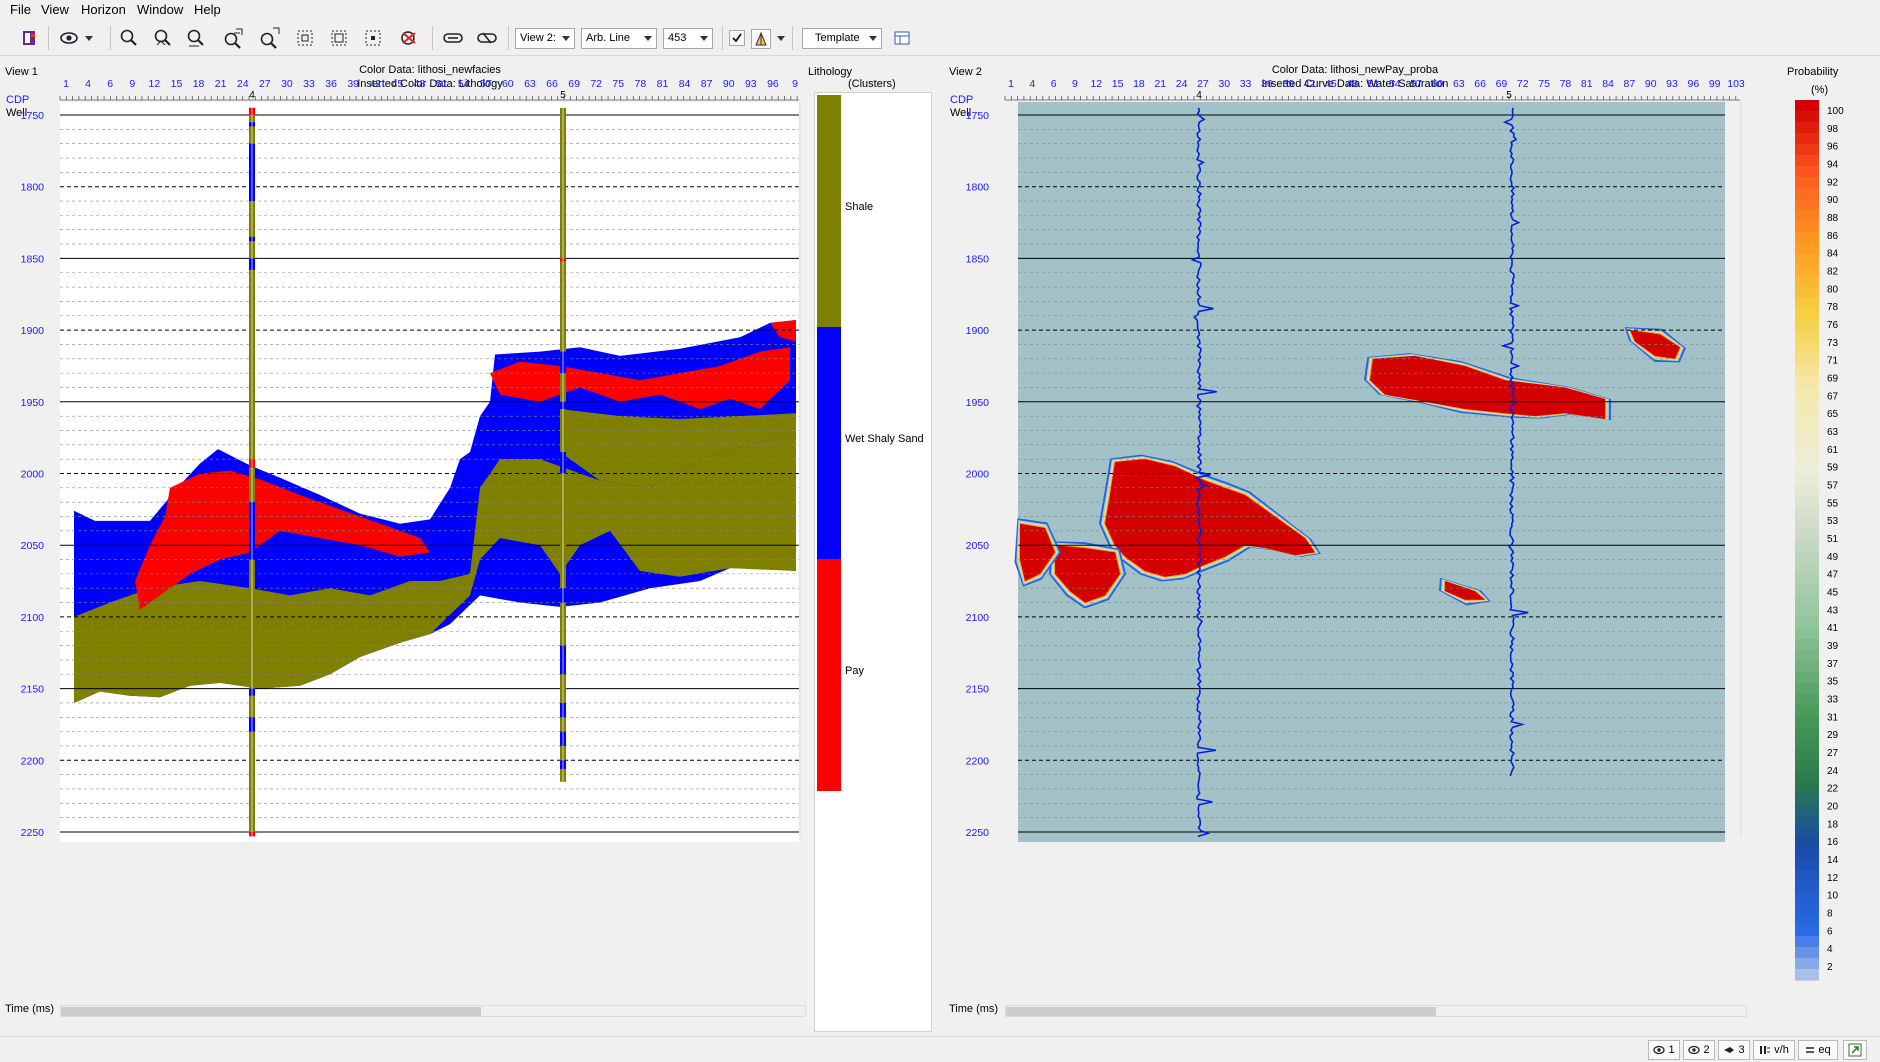 Image resolution: width=1880 pixels, height=1062 pixels. I want to click on unlink-icon, so click(487, 38).